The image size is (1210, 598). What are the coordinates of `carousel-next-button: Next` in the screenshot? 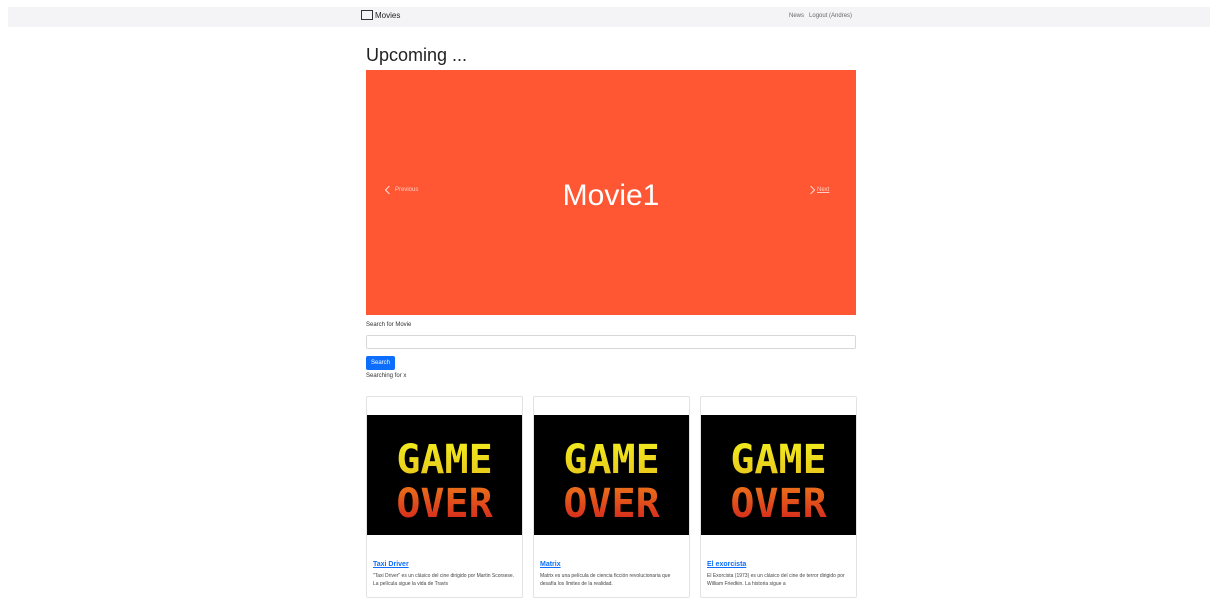 It's located at (818, 190).